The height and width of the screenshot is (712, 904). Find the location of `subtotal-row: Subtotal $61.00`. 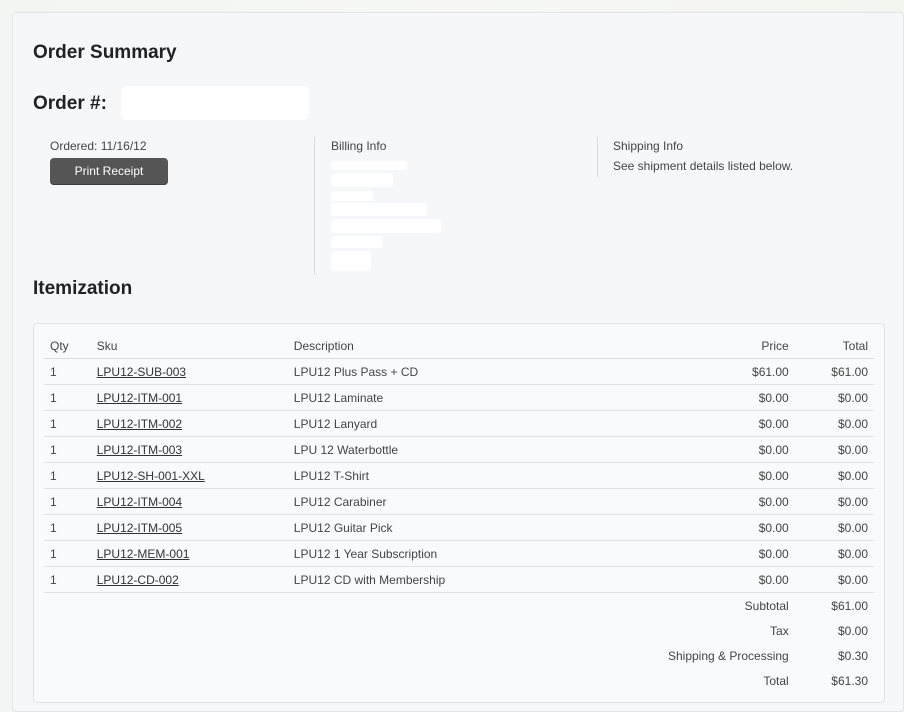

subtotal-row: Subtotal $61.00 is located at coordinates (459, 606).